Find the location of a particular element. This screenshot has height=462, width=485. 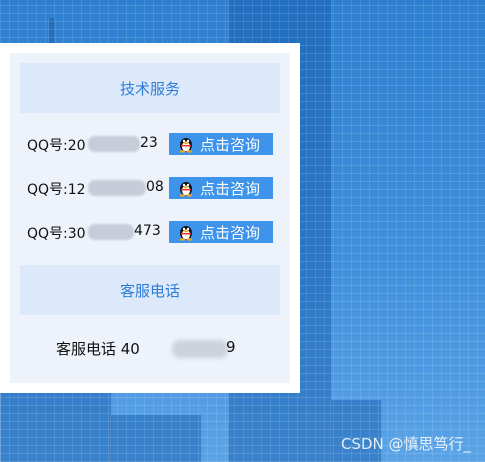

qq-number-prefix: QQ号:12 is located at coordinates (56, 190).